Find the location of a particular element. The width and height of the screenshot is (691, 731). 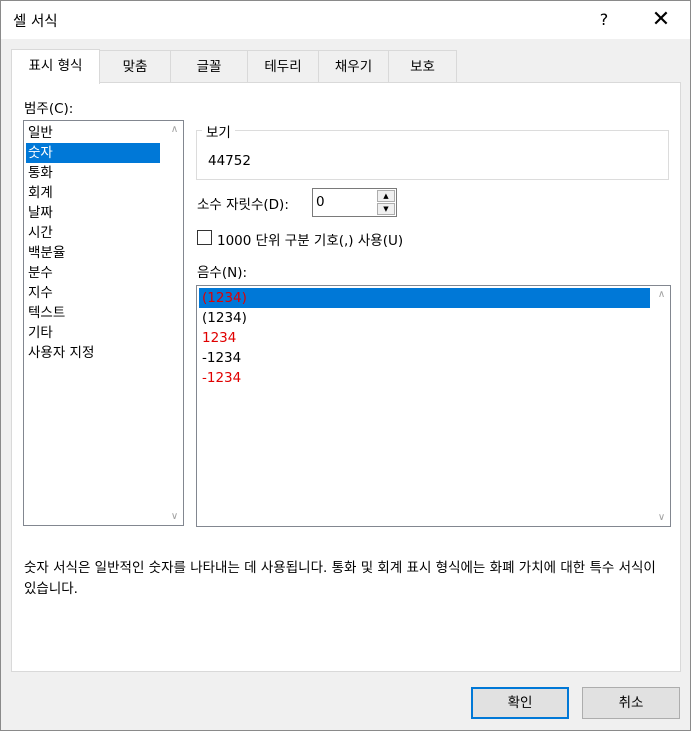

spin-down-icon: ▼ is located at coordinates (386, 209).